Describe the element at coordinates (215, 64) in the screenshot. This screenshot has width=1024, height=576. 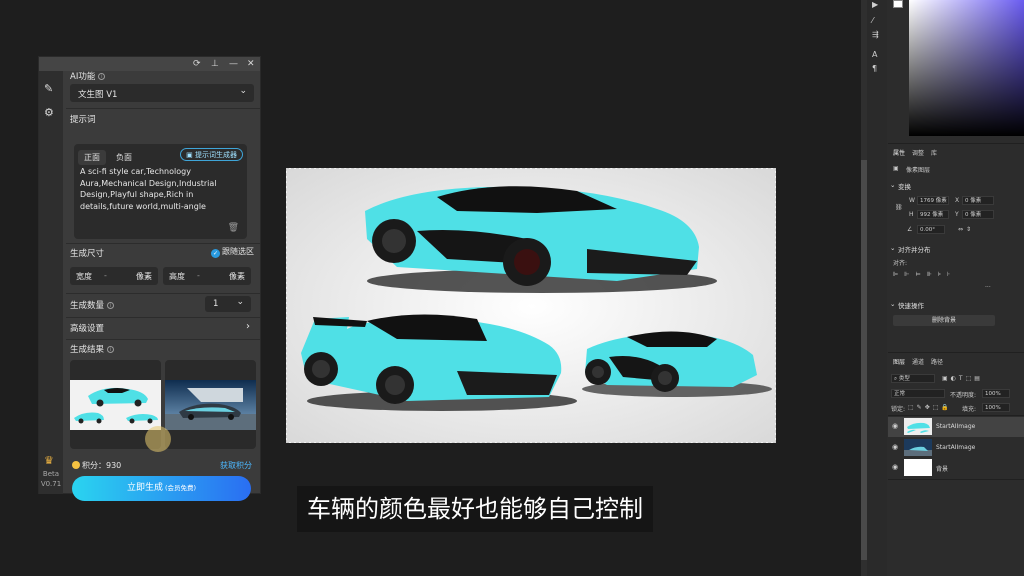
I see `pin-icon: ⊥` at that location.